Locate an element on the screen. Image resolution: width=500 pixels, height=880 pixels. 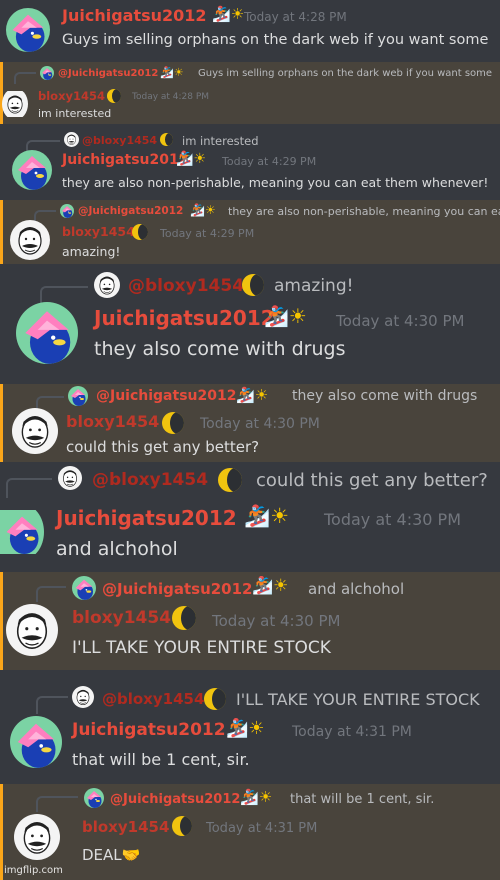
reply-text: could this get any better? is located at coordinates (372, 480).